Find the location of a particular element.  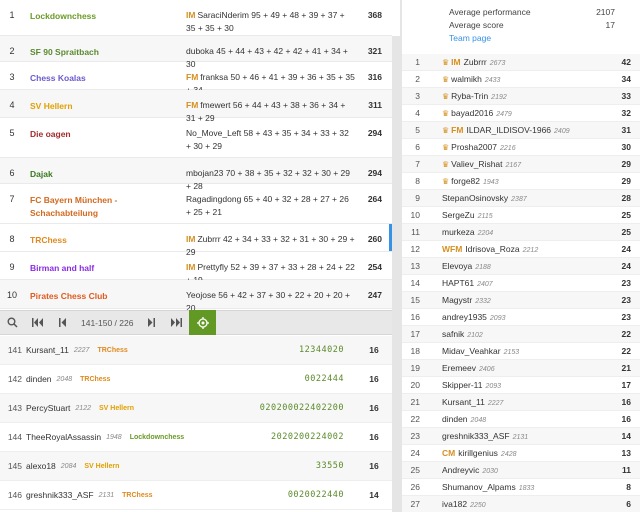

ranking-row: 18 Midav_Veahkar 2153 22 is located at coordinates (521, 351).